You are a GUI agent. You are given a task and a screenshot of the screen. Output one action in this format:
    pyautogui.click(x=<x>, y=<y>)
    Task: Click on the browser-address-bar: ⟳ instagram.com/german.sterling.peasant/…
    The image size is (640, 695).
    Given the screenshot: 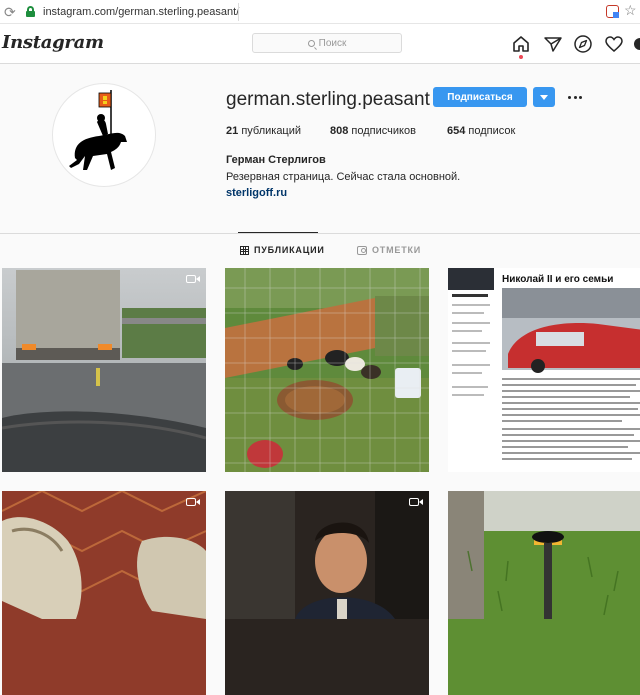 What is the action you would take?
    pyautogui.click(x=320, y=12)
    